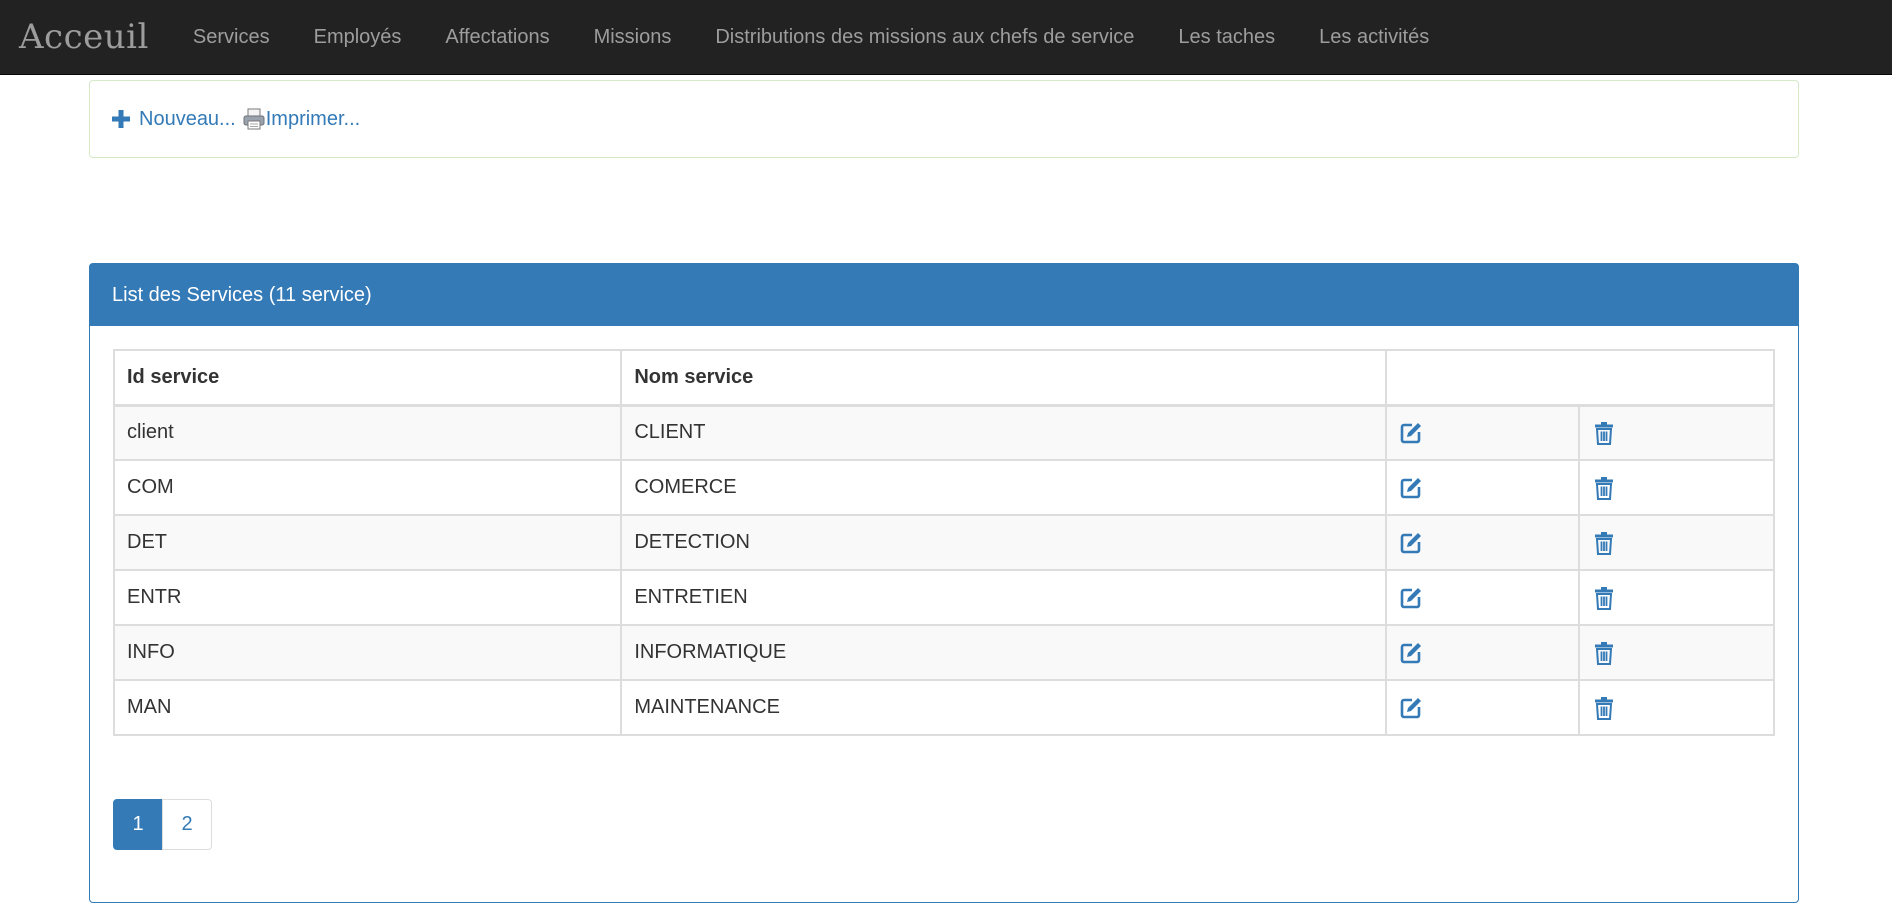  What do you see at coordinates (187, 824) in the screenshot?
I see `page-button-2: 2` at bounding box center [187, 824].